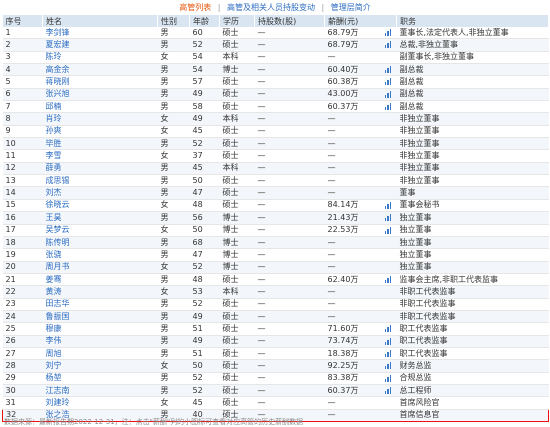 The height and width of the screenshot is (427, 550). Describe the element at coordinates (472, 58) in the screenshot. I see `cell-position: 副董事长,非独立董事` at that location.